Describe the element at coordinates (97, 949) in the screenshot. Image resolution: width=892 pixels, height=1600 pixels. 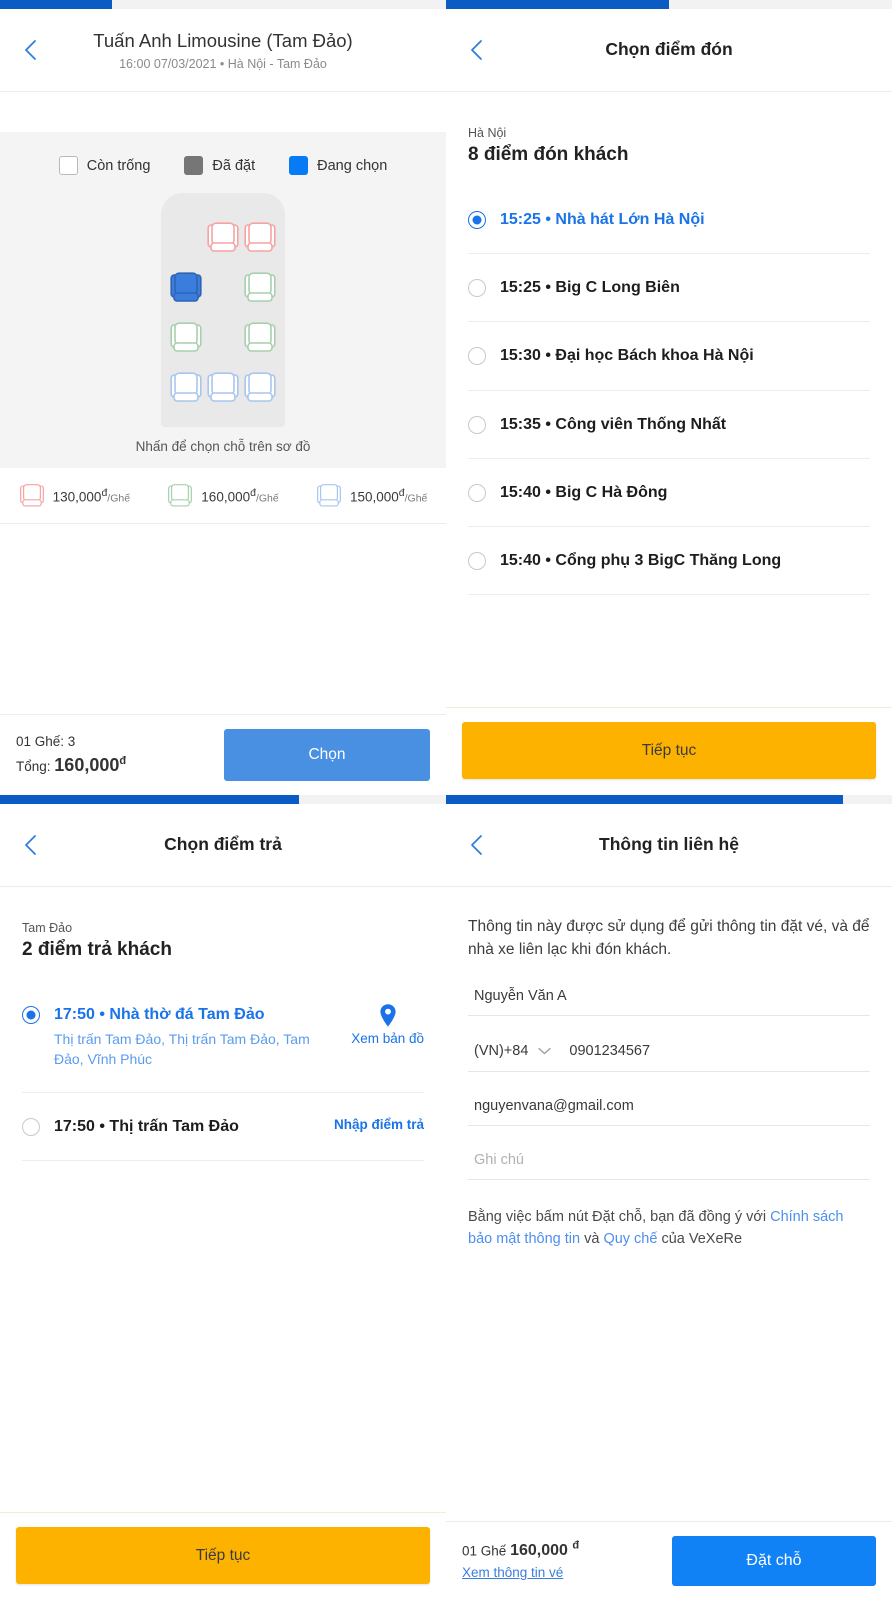
I see `dropoff-count: 2 điểm trả khách` at that location.